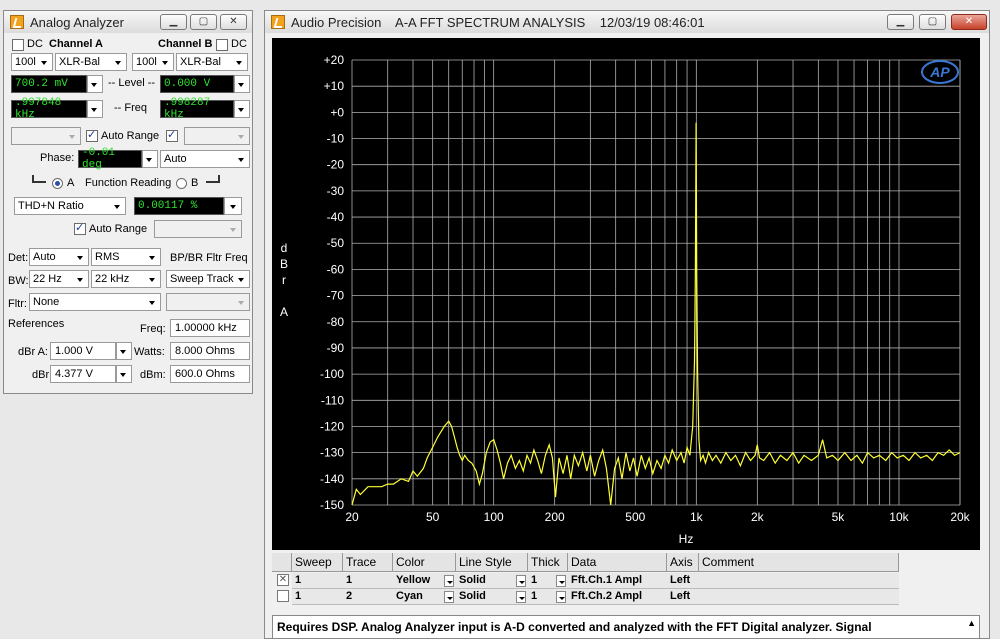 The image size is (1000, 639). I want to click on dbm-field: 600.0 Ohms, so click(210, 374).